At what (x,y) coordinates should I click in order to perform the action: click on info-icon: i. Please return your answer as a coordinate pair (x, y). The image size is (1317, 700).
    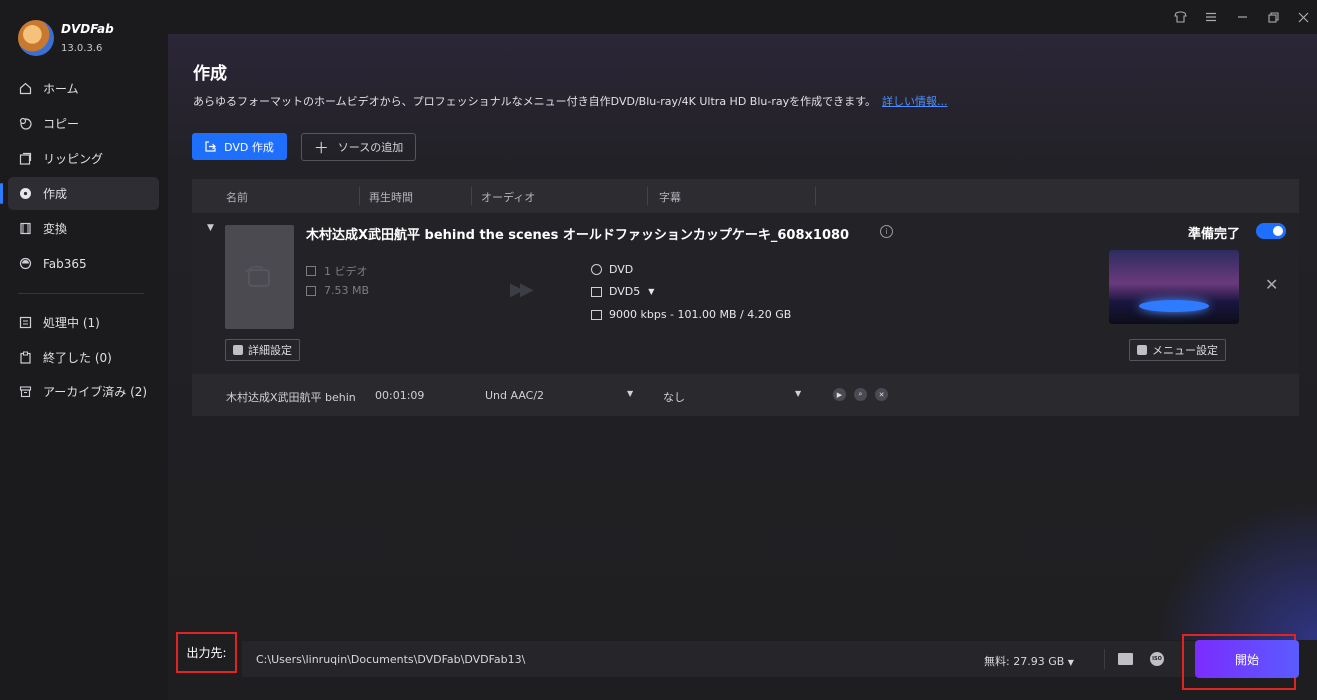
    Looking at the image, I should click on (886, 231).